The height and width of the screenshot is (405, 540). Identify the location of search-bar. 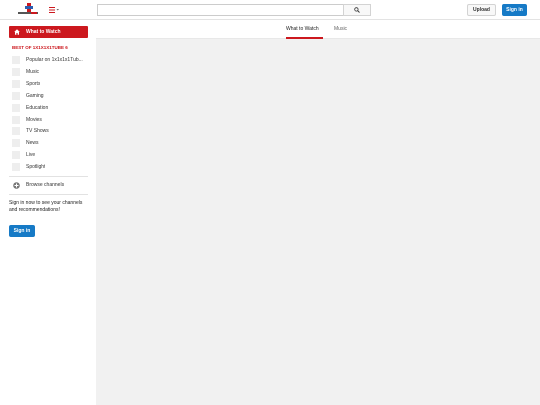
(234, 10).